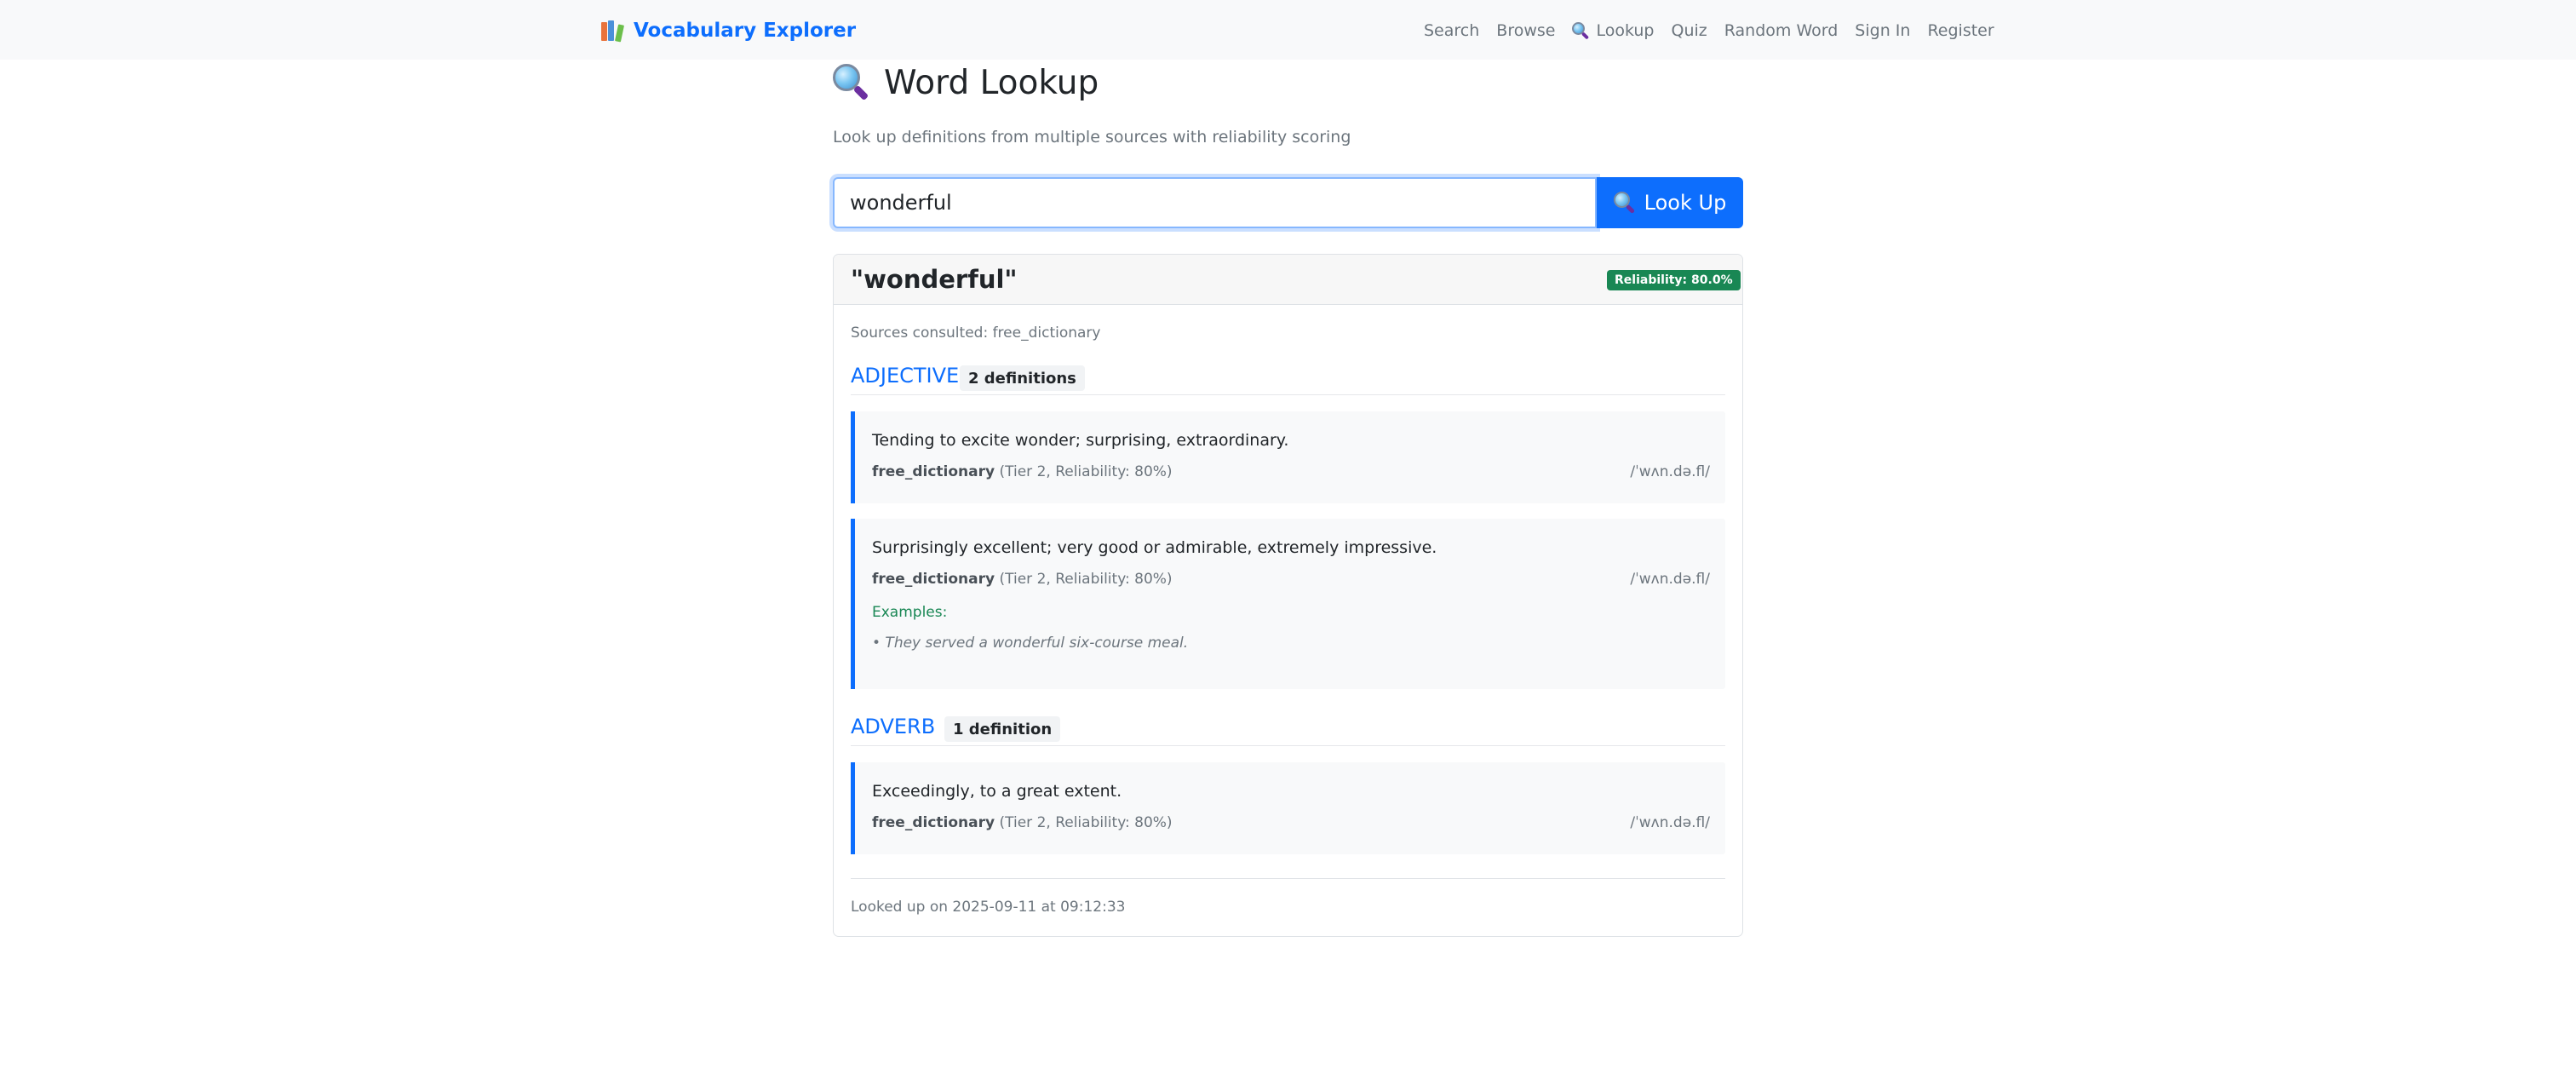  I want to click on result-card-header: "wonderful" Reliability: 80.0%, so click(1288, 280).